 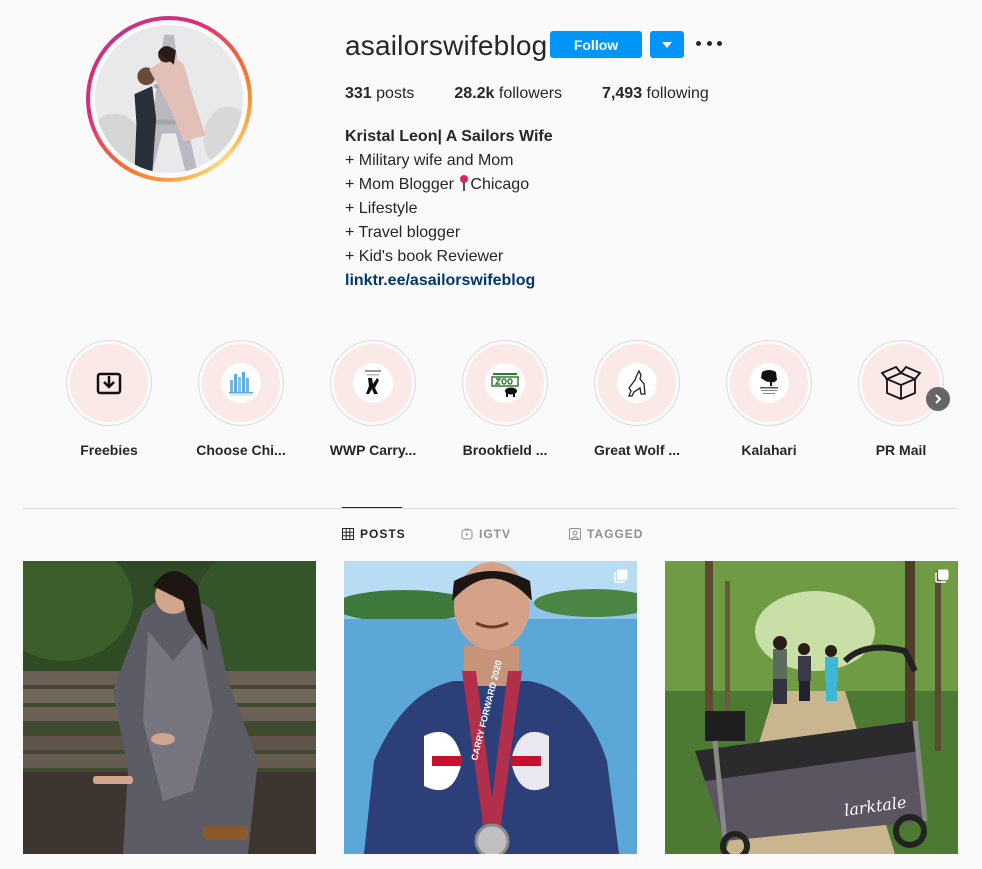 I want to click on post-image: larktale, so click(x=811, y=707).